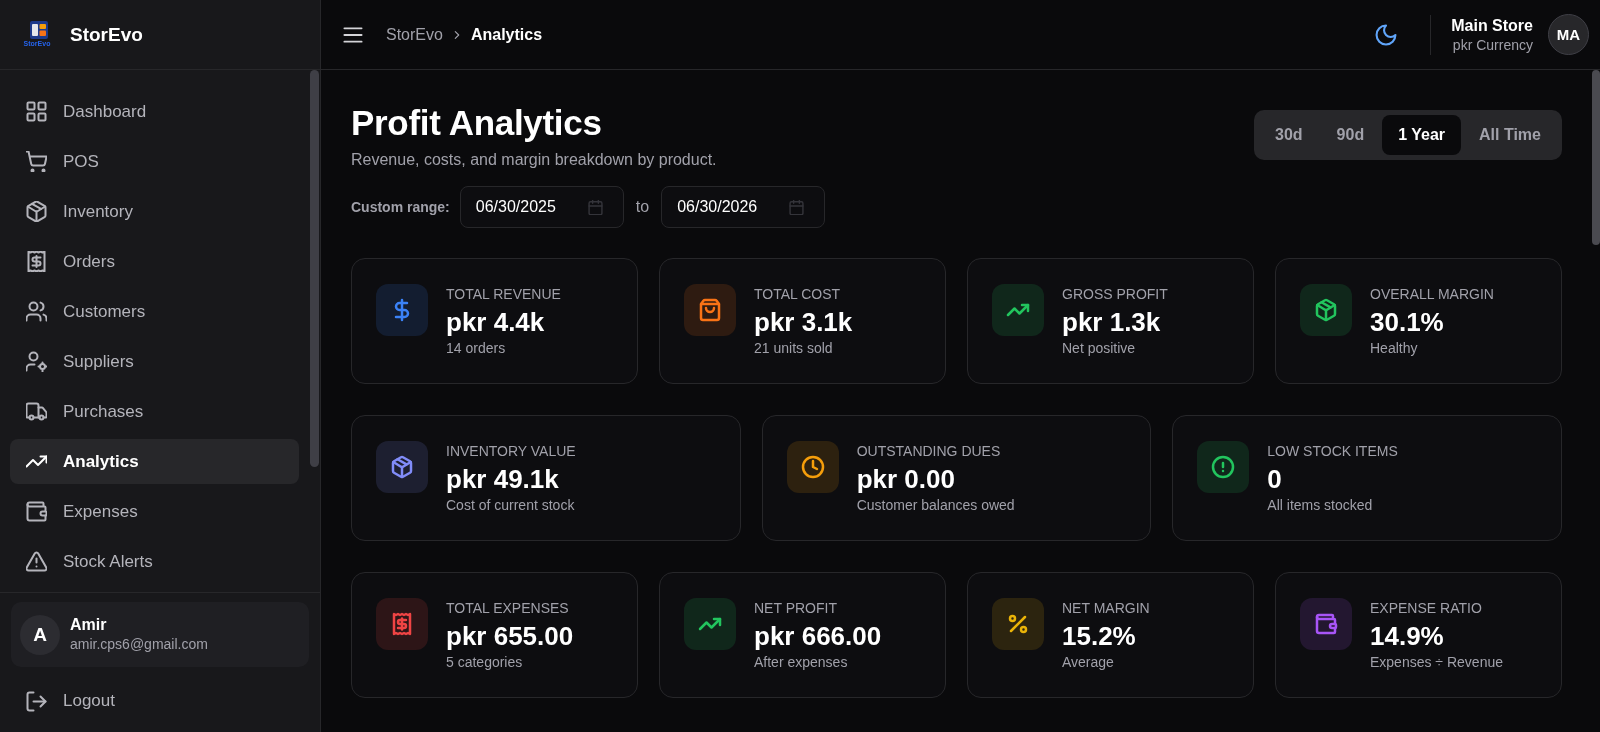 Image resolution: width=1600 pixels, height=732 pixels. What do you see at coordinates (798, 294) in the screenshot?
I see `metric-label: TOTAL COST` at bounding box center [798, 294].